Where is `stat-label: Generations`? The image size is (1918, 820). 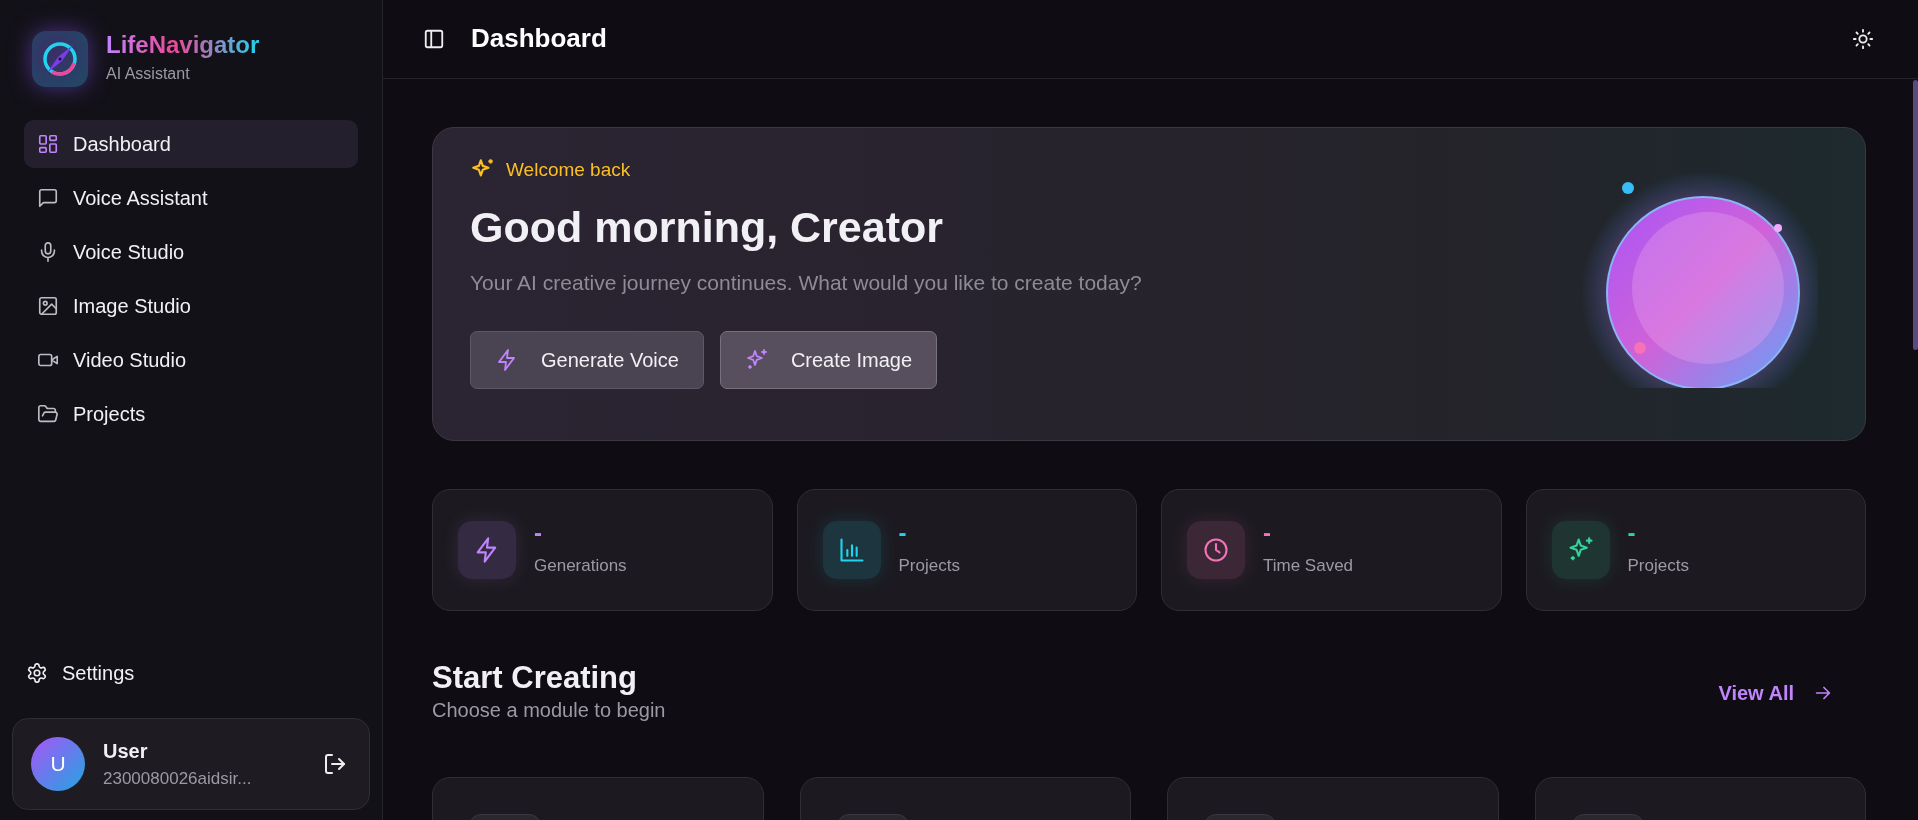
stat-label: Generations is located at coordinates (580, 566).